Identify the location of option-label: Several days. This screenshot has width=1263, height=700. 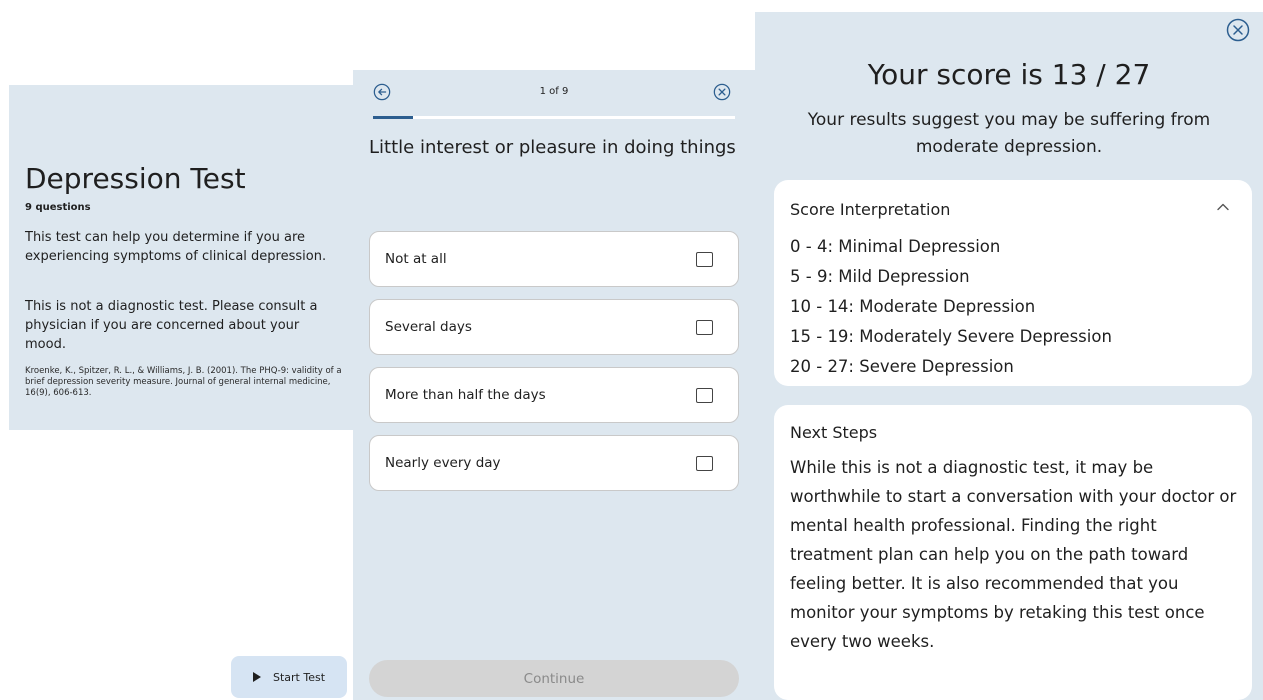
(428, 327).